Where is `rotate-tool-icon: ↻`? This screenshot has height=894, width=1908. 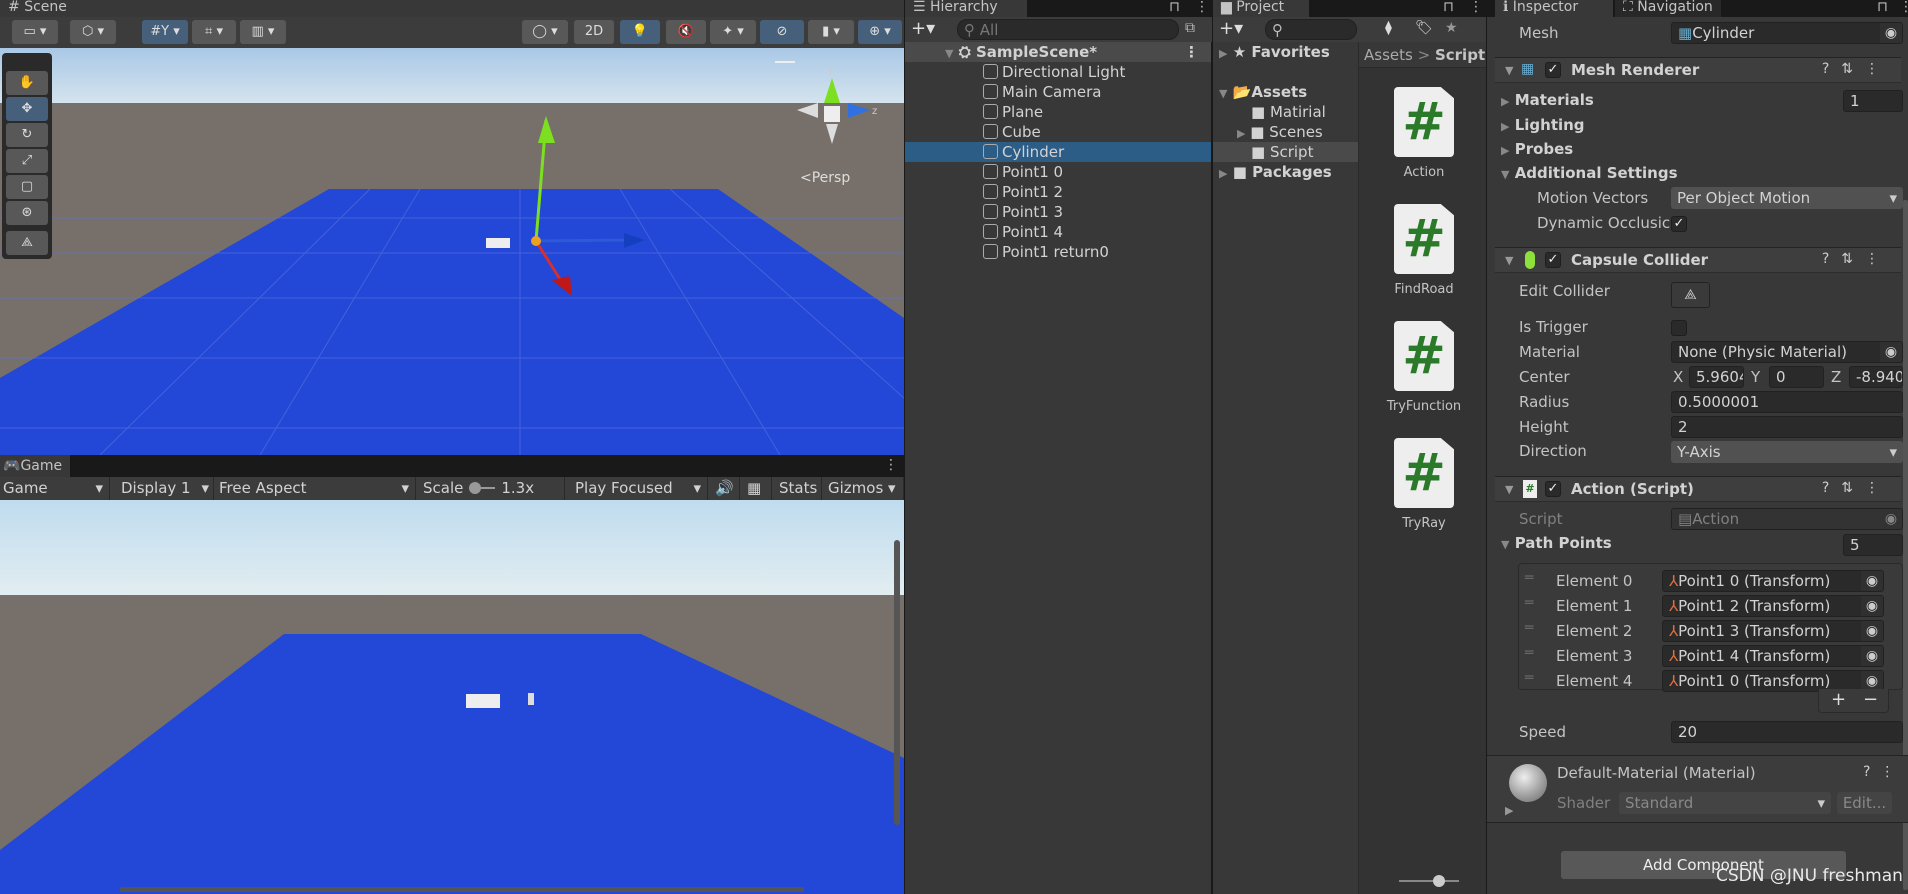 rotate-tool-icon: ↻ is located at coordinates (27, 135).